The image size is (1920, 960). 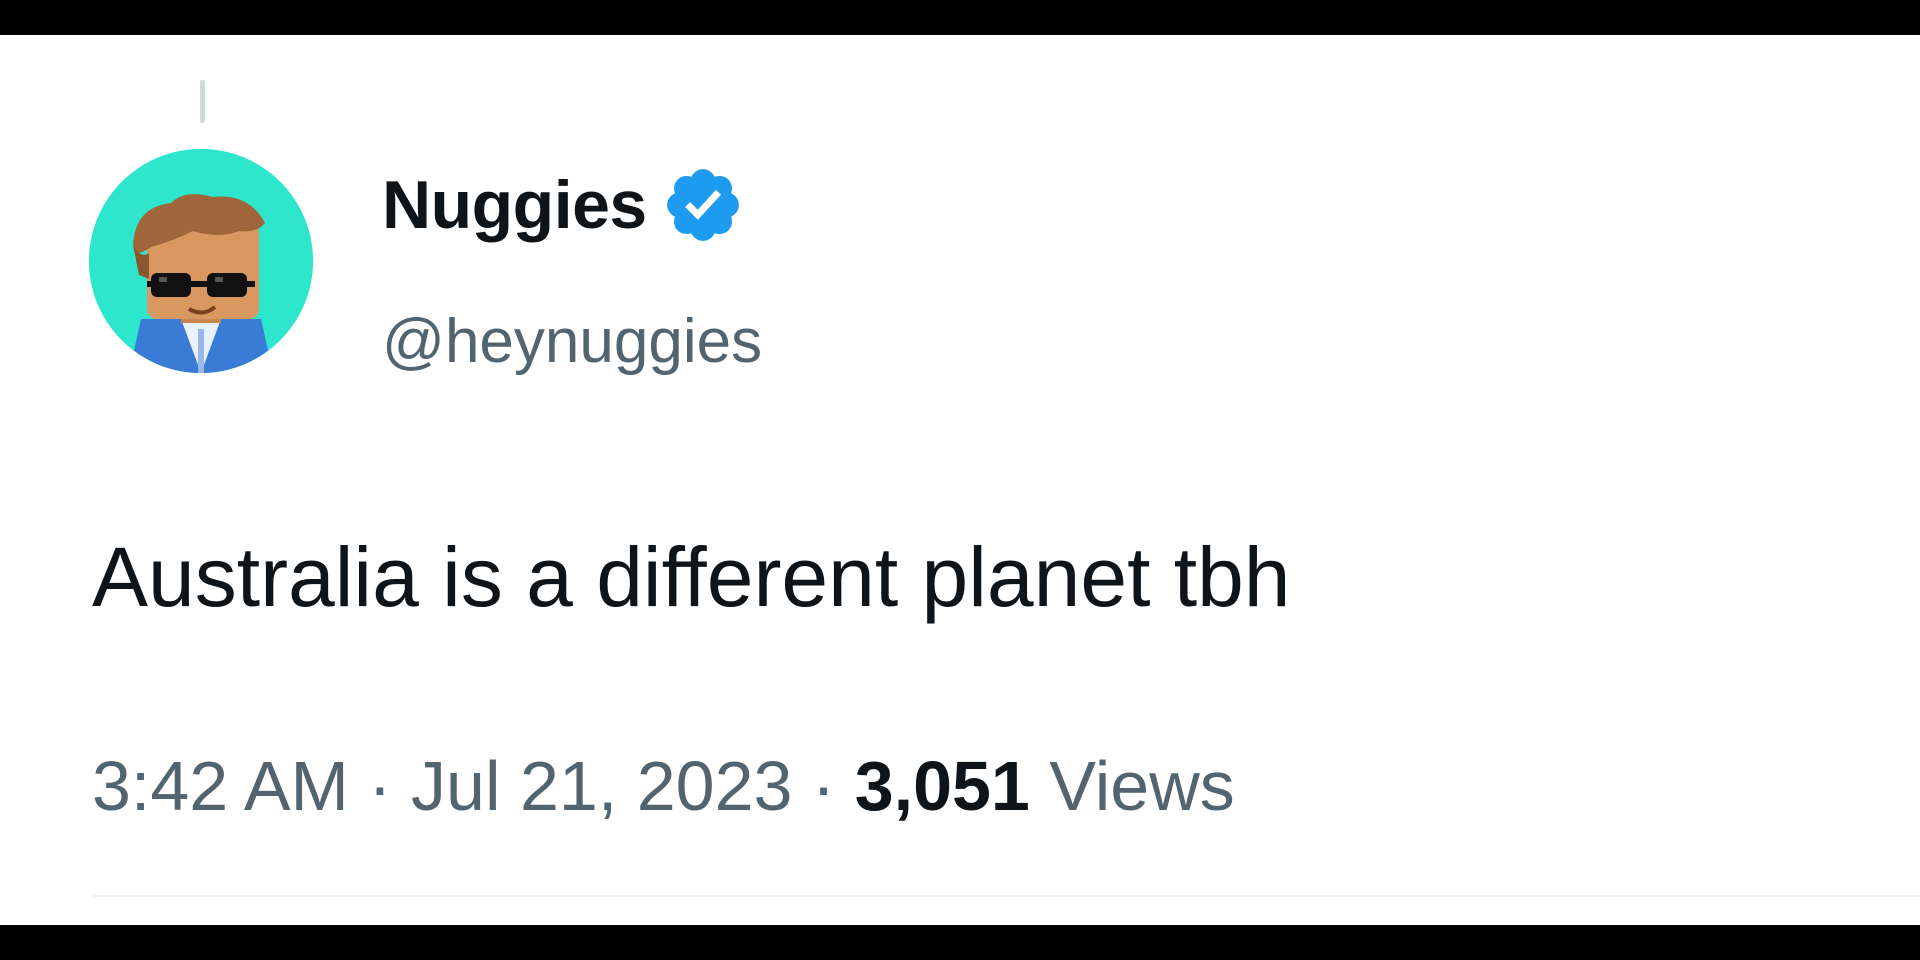 What do you see at coordinates (960, 942) in the screenshot?
I see `letterbox-bottom` at bounding box center [960, 942].